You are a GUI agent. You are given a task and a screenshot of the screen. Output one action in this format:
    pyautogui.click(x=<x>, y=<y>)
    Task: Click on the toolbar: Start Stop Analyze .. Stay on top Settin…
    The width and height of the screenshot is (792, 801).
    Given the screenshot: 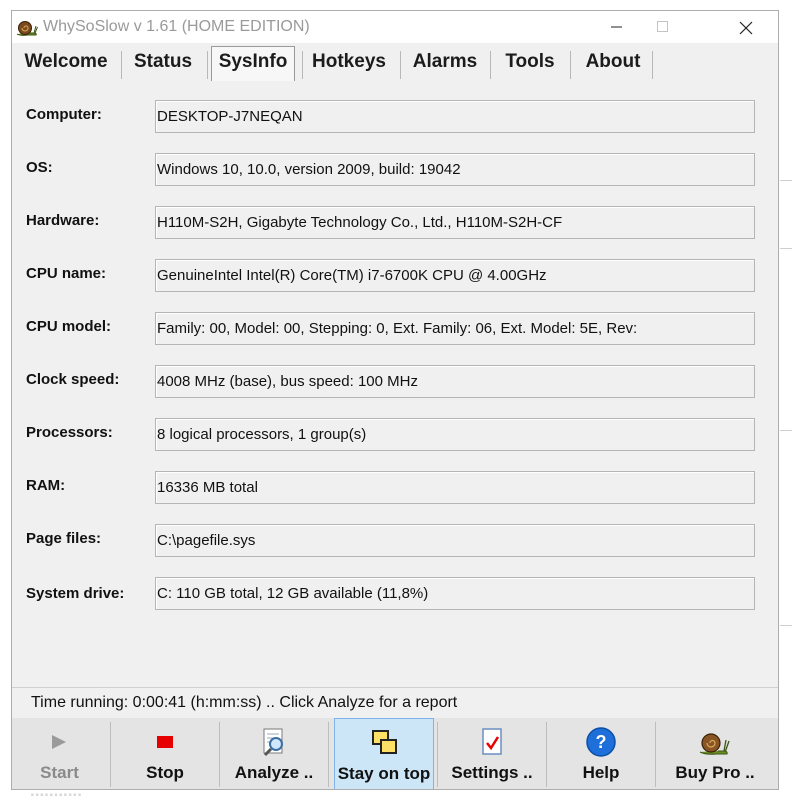 What is the action you would take?
    pyautogui.click(x=395, y=753)
    